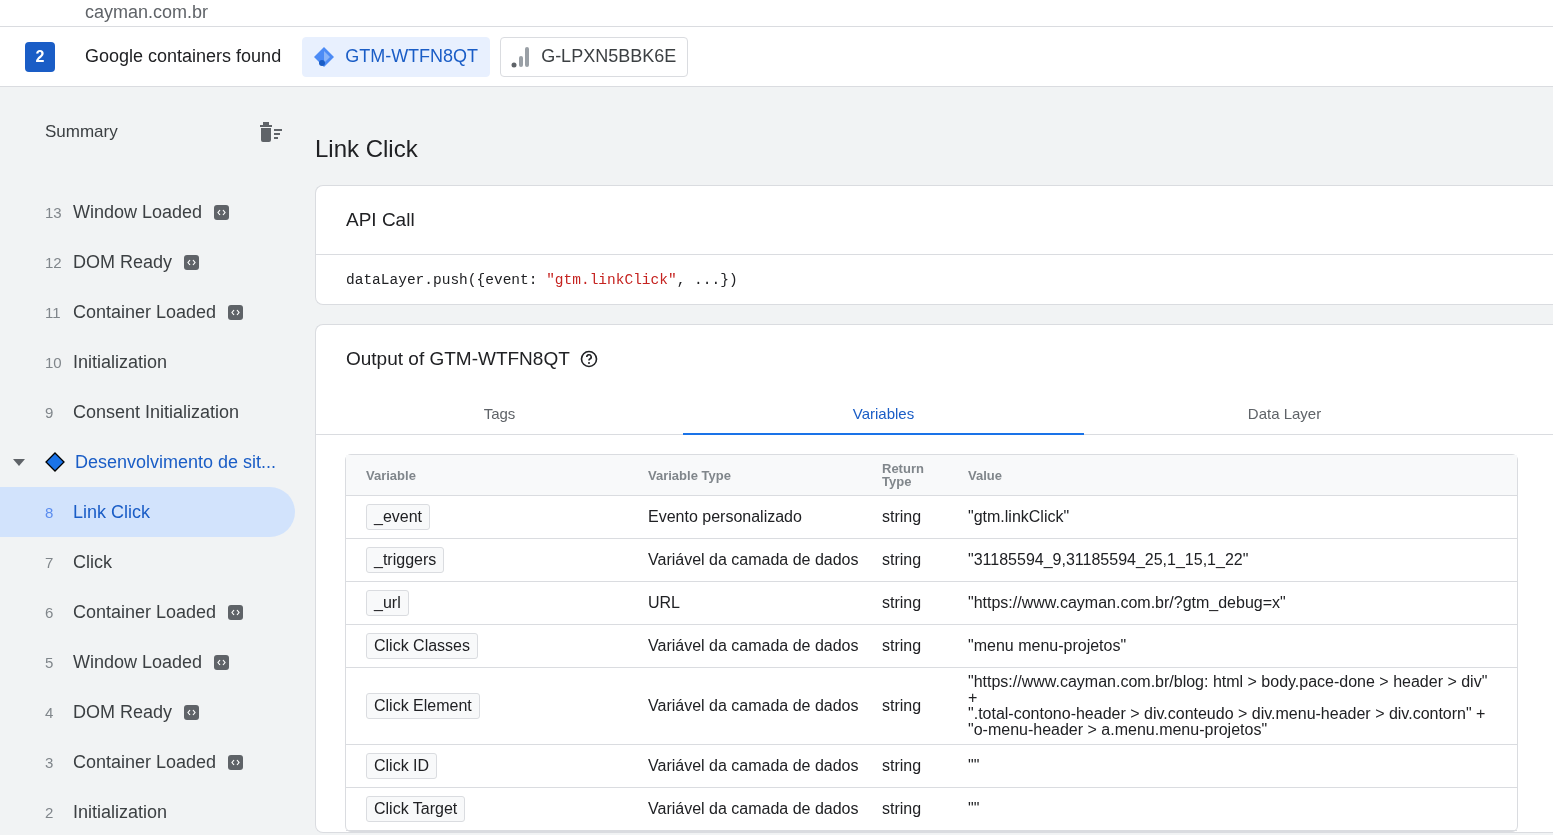 The width and height of the screenshot is (1553, 835). Describe the element at coordinates (1232, 706) in the screenshot. I see `table-cell: "https://www.cayman.com.br/blog: html > body.pace-done > header > div" + ".total-contono-header > div.conteudo > div.menu-header > div.contorn" + "o-menu-header > a.menu.menu-projetos"` at that location.